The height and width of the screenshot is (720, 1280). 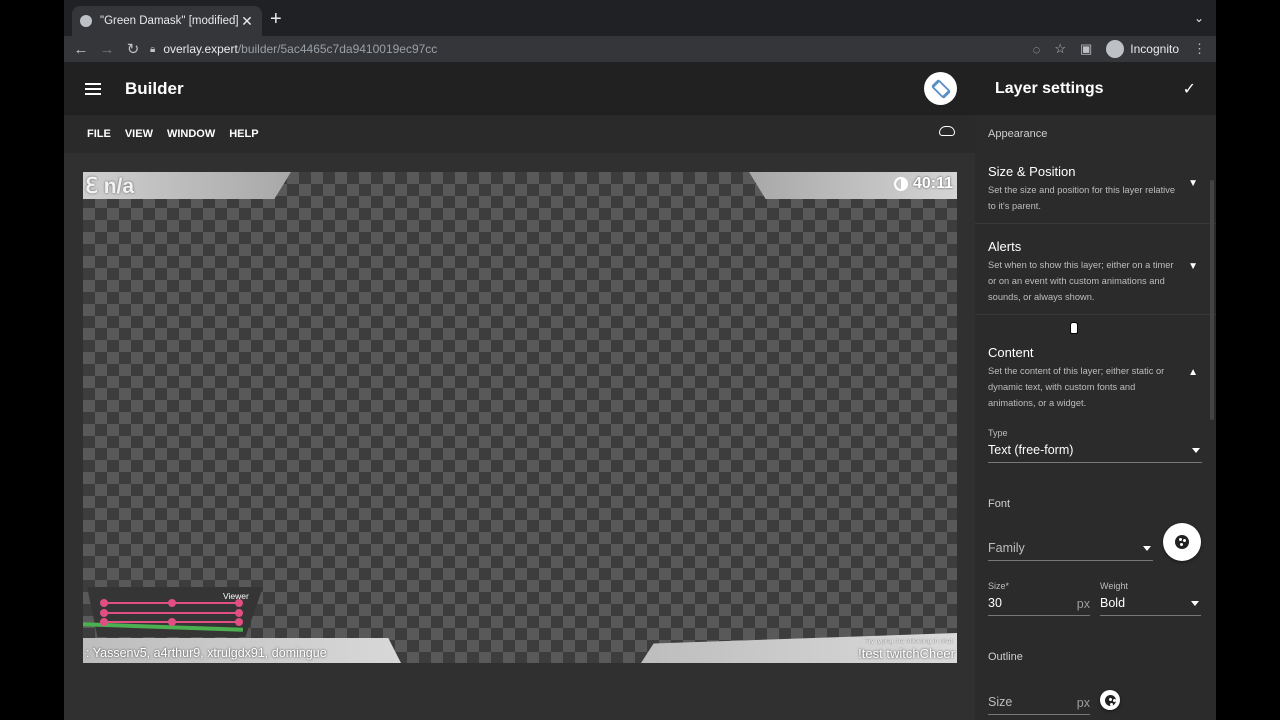 I want to click on panel-header: Layer settings ✓, so click(x=1095, y=89).